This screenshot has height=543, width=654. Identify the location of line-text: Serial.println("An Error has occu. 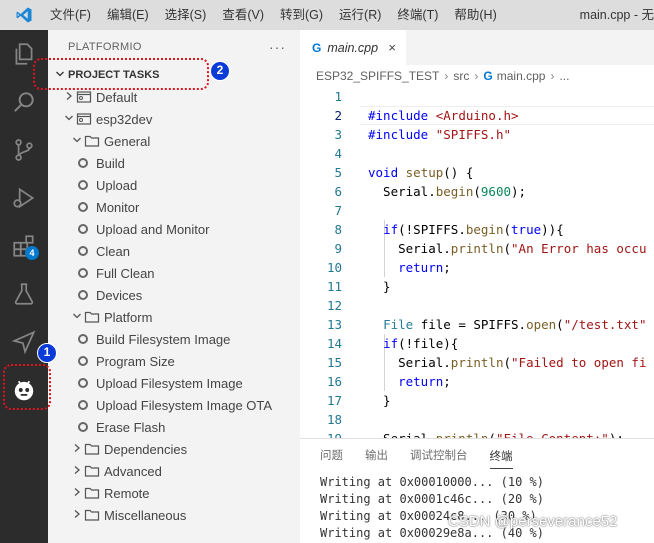
(507, 248).